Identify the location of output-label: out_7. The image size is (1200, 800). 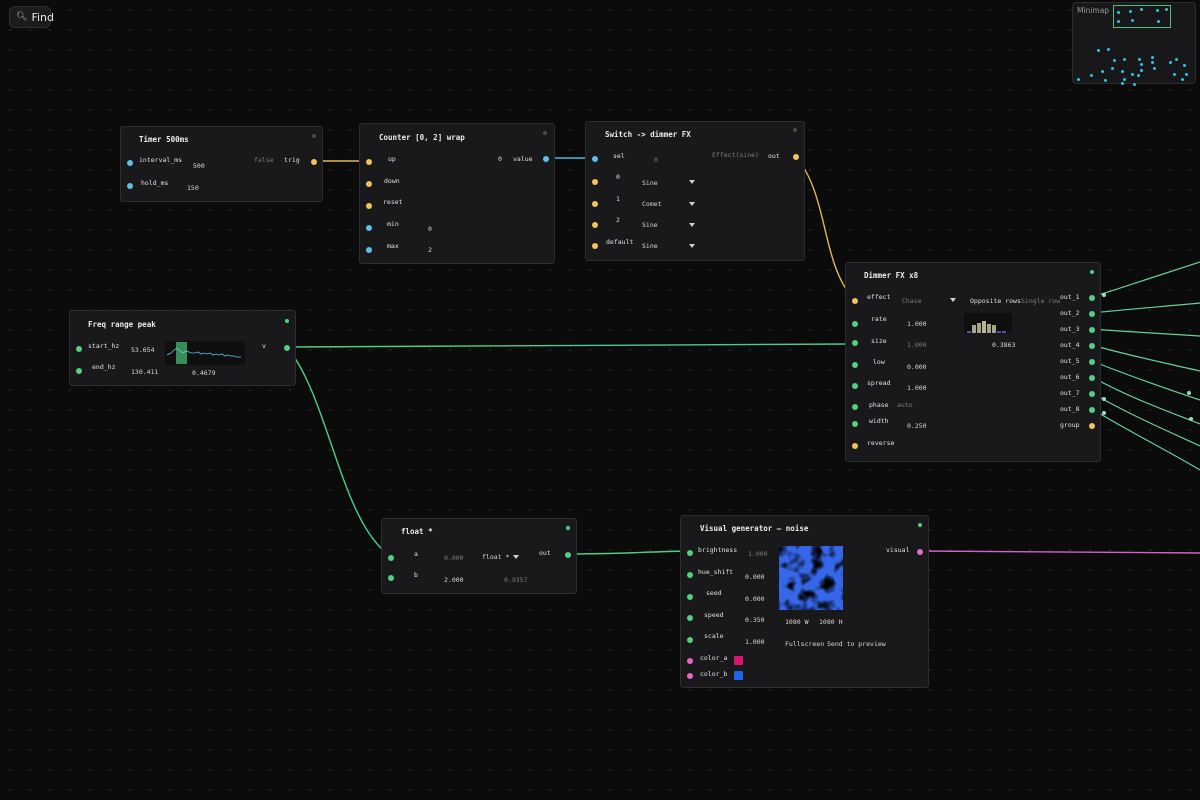
(1070, 393).